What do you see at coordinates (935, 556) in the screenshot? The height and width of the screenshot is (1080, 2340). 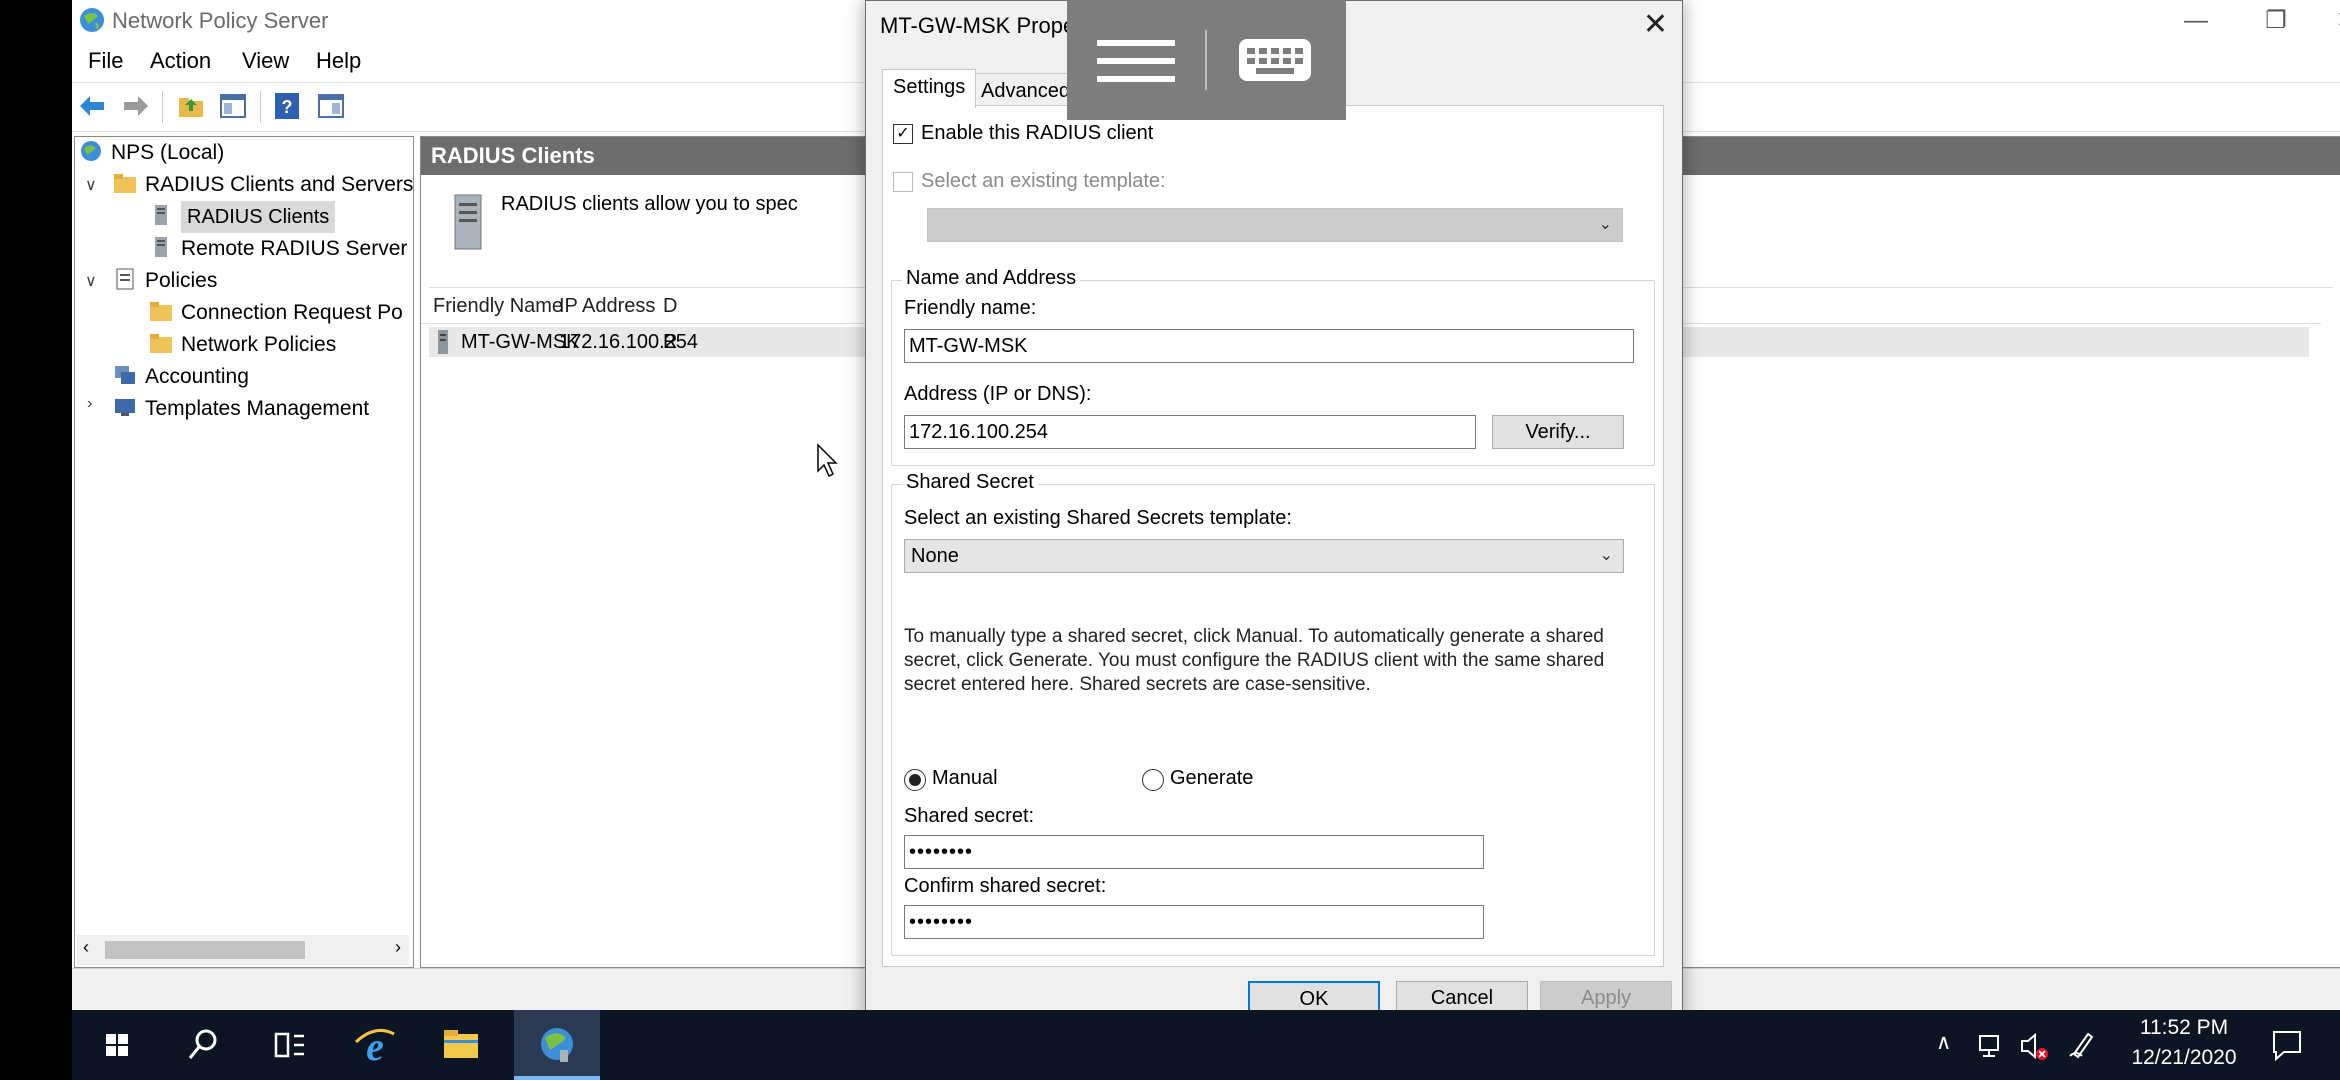 I see `ss-template-value: None` at bounding box center [935, 556].